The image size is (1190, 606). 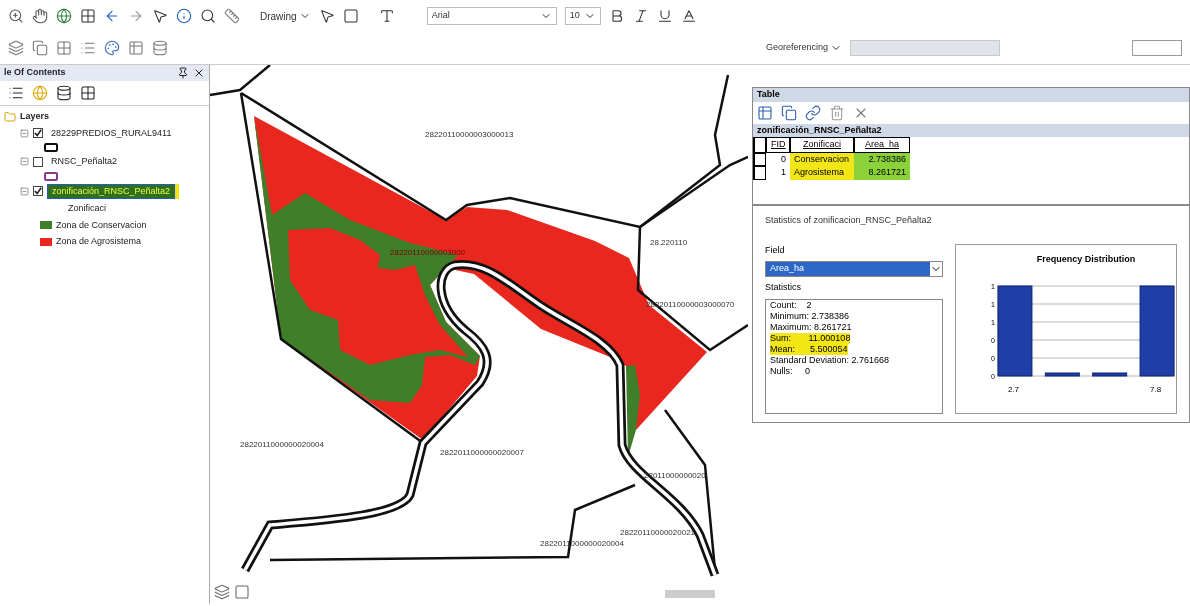 What do you see at coordinates (822, 145) in the screenshot?
I see `column-header: Zonificaci` at bounding box center [822, 145].